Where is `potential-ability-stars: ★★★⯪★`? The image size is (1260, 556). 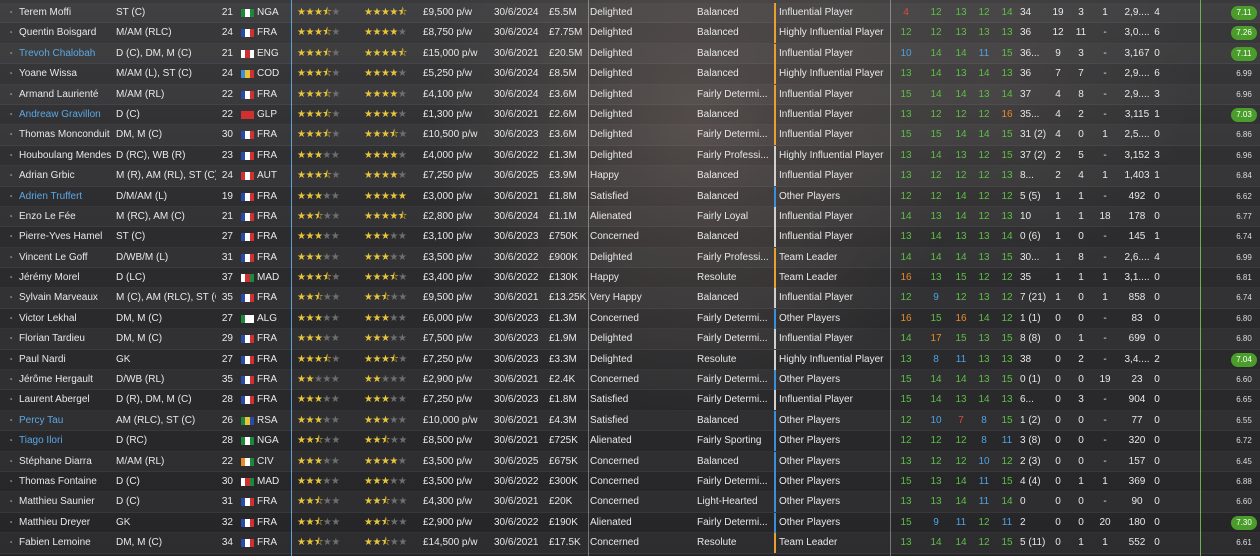 potential-ability-stars: ★★★⯪★ is located at coordinates (394, 278).